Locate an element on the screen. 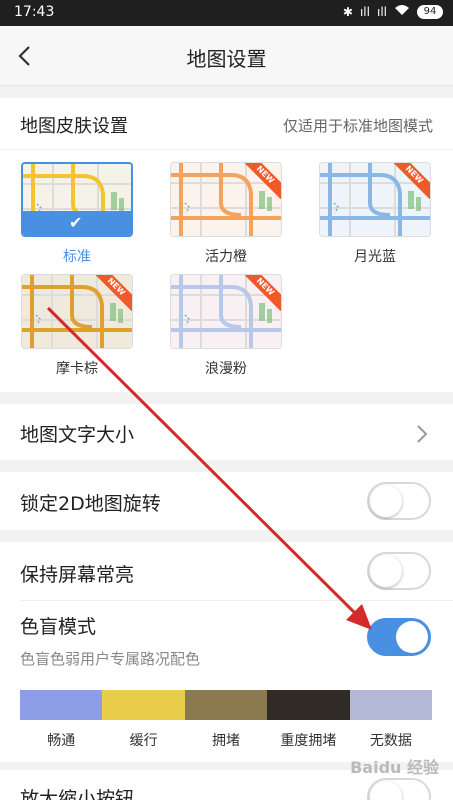  skin-option-2: NEW is located at coordinates (375, 199).